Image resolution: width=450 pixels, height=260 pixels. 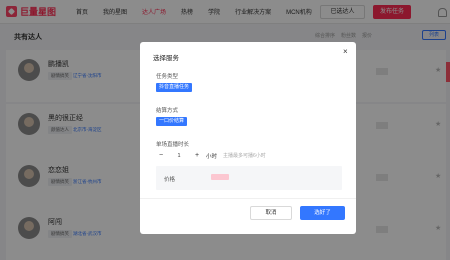 I want to click on duration-unit: 小时, so click(x=212, y=156).